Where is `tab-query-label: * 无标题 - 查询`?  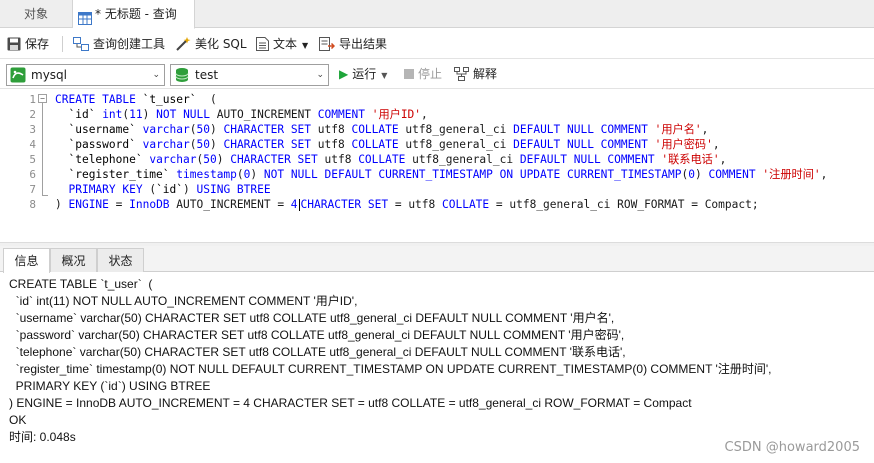
tab-query-label: * 无标题 - 查询 is located at coordinates (136, 14).